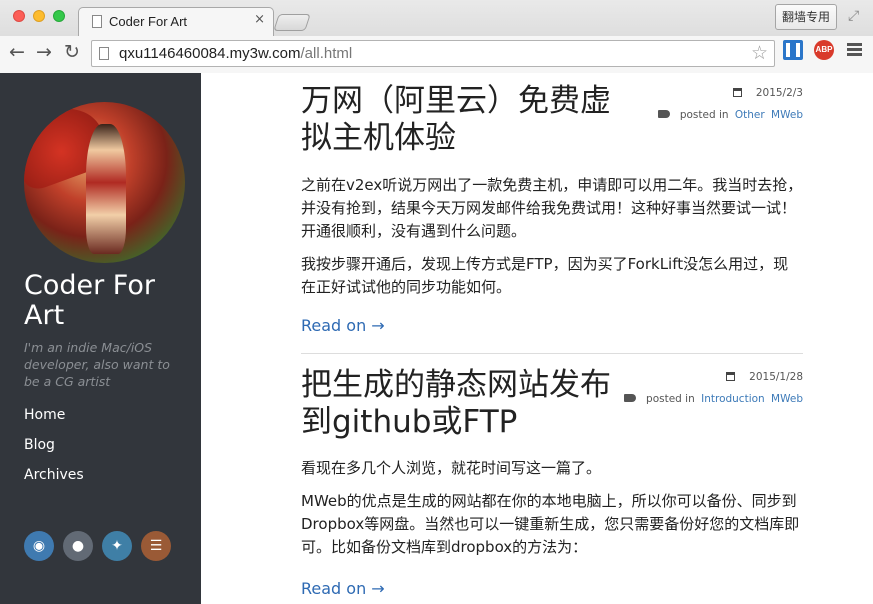  I want to click on post-date: 2015/1/28, so click(764, 377).